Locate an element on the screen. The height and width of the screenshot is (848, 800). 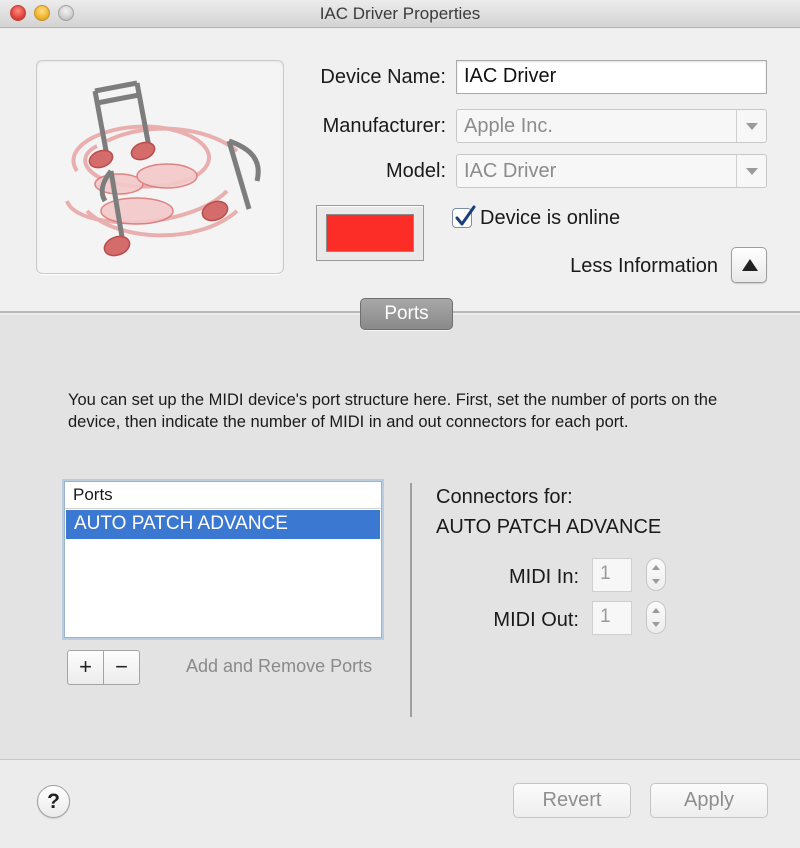
device-name-label: Device Name: is located at coordinates (383, 77).